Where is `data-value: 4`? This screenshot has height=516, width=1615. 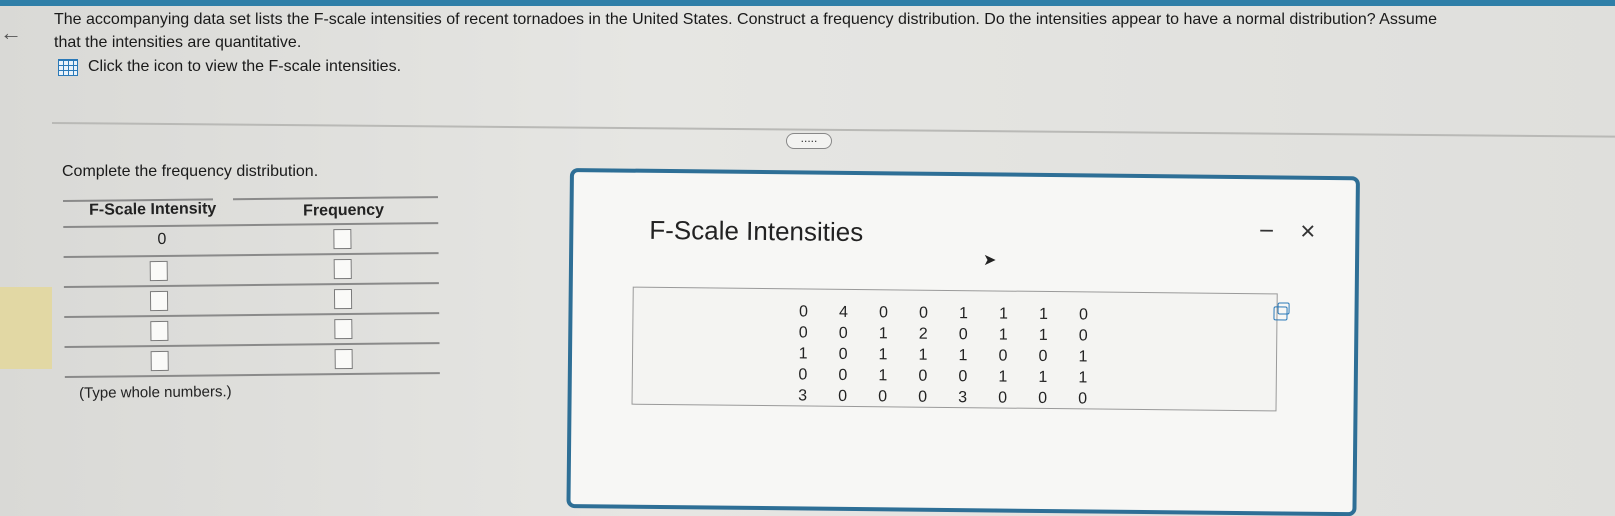 data-value: 4 is located at coordinates (843, 312).